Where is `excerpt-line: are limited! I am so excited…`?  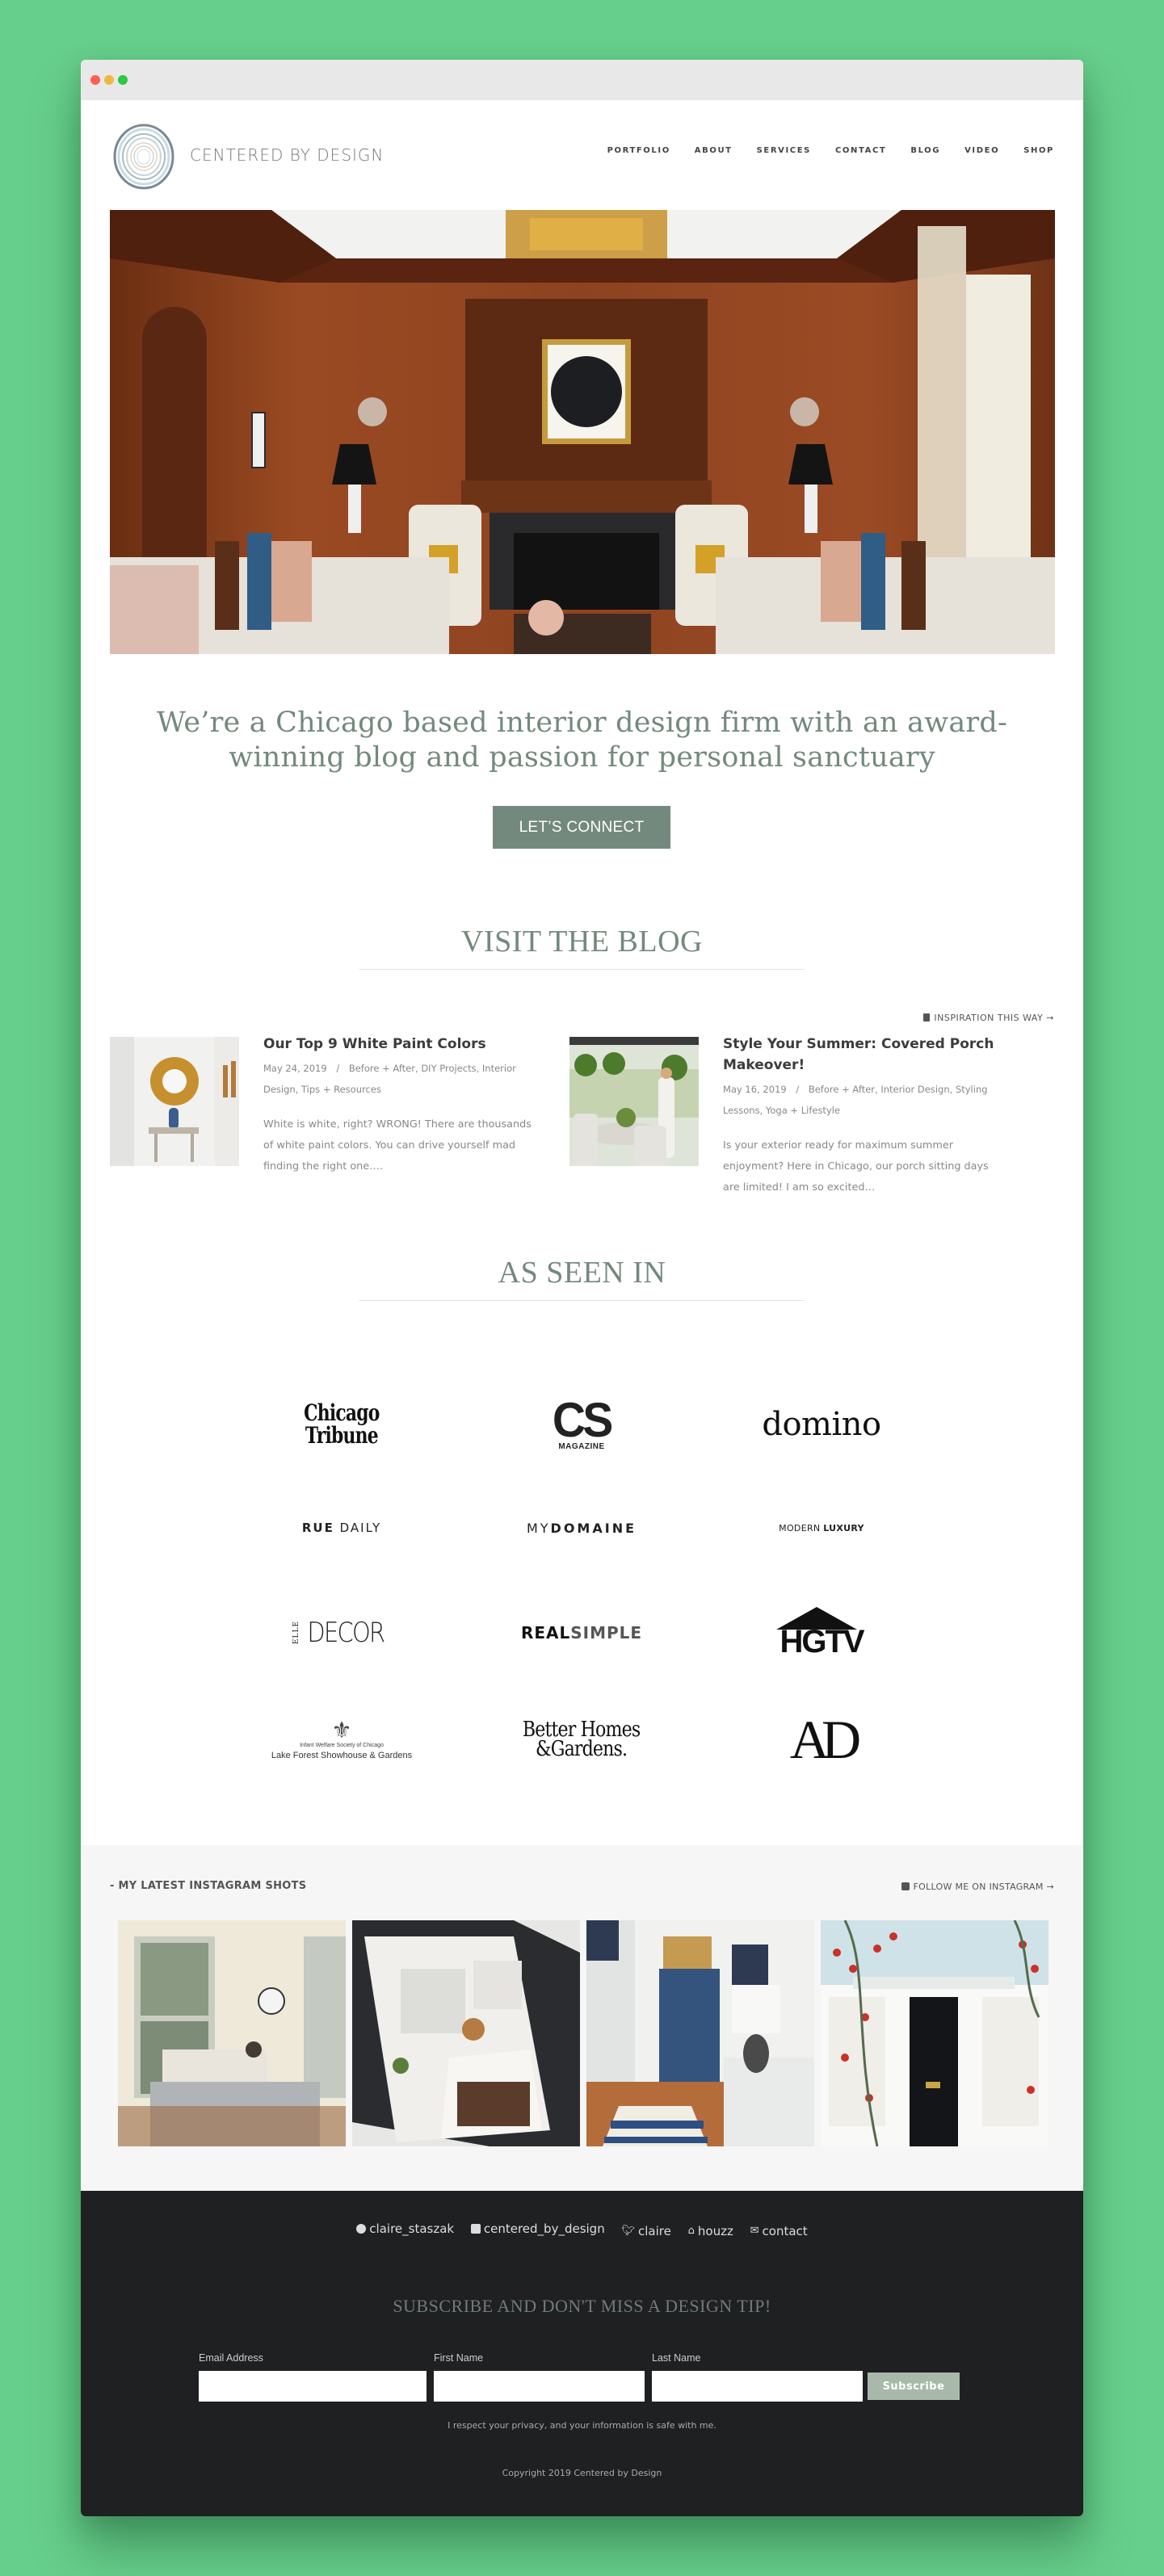 excerpt-line: are limited! I am so excited… is located at coordinates (799, 1187).